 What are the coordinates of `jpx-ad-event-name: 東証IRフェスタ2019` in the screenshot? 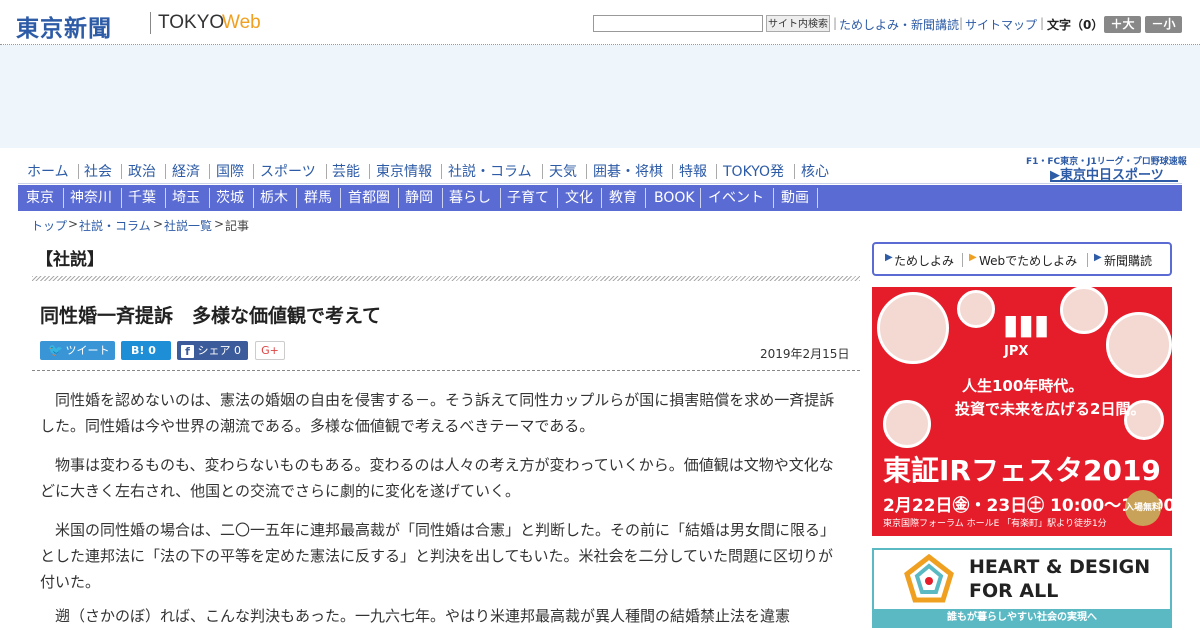 It's located at (1022, 470).